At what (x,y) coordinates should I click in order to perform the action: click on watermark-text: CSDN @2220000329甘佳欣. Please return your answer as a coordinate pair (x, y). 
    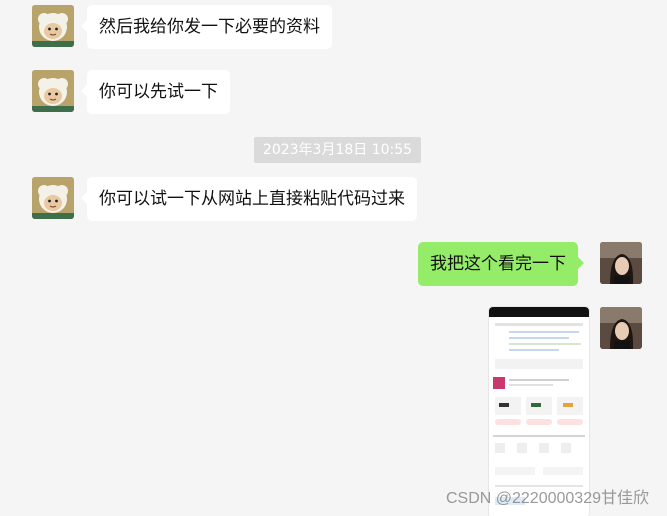
    Looking at the image, I should click on (547, 498).